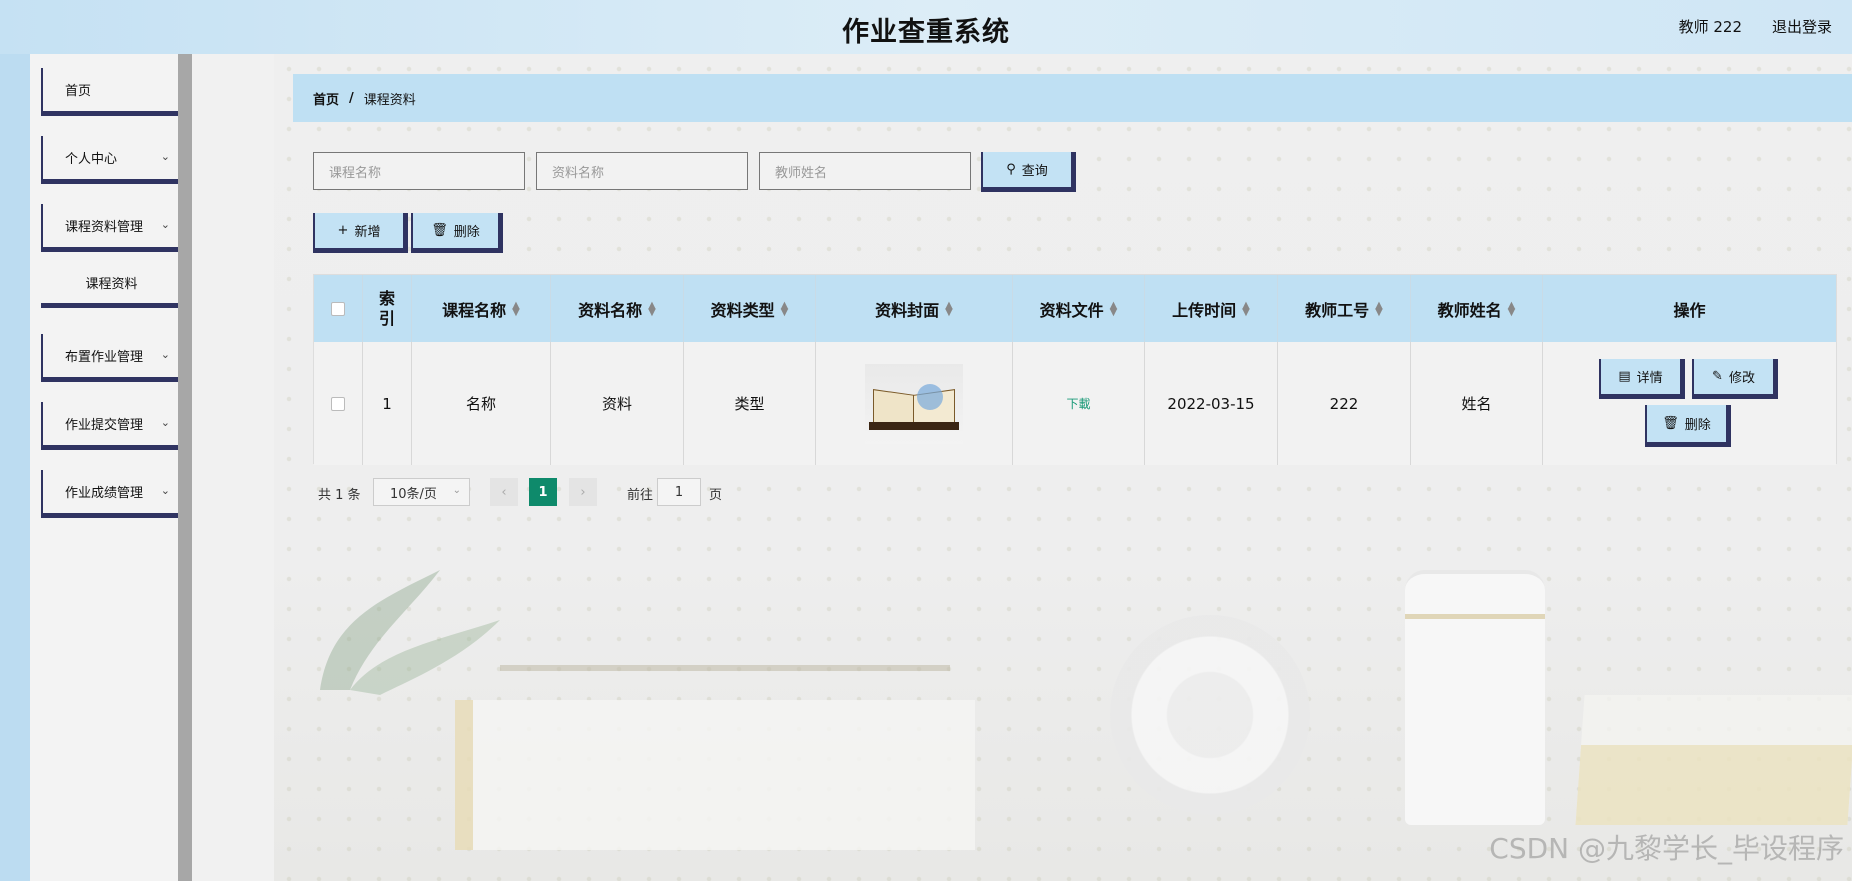 This screenshot has width=1852, height=881. What do you see at coordinates (1713, 760) in the screenshot?
I see `book-decoration` at bounding box center [1713, 760].